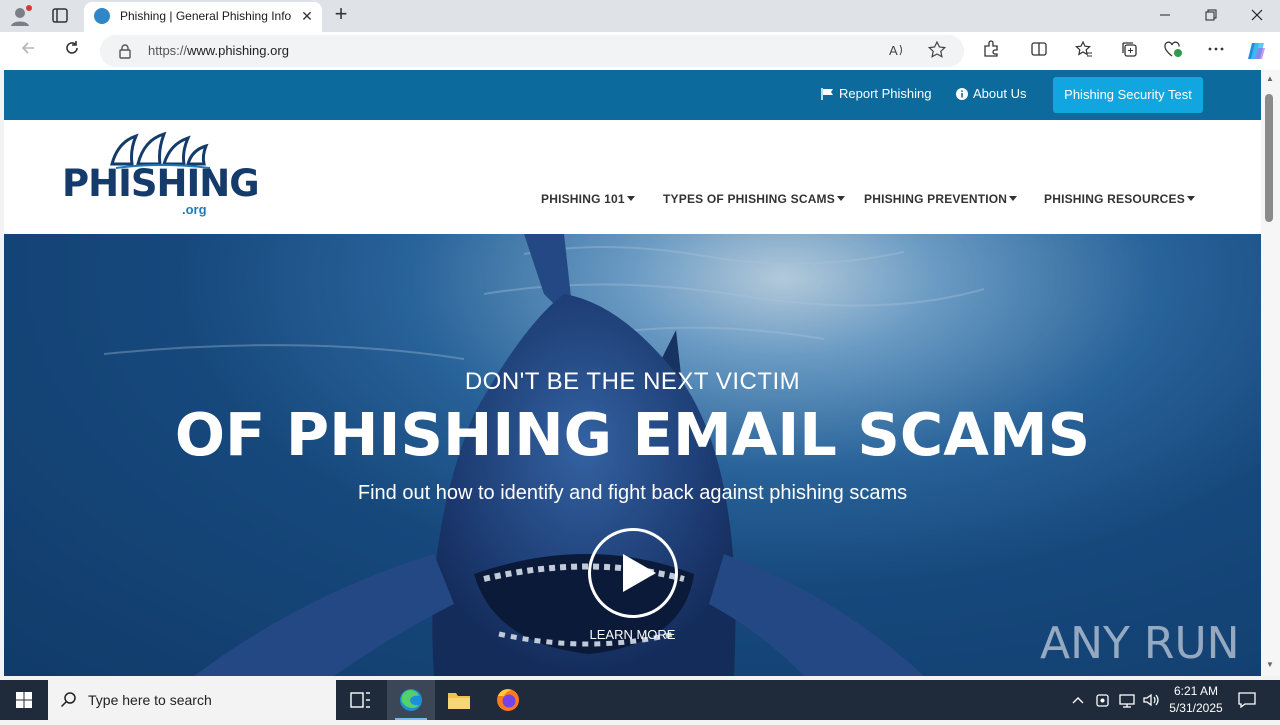 This screenshot has width=1280, height=725. I want to click on lock-icon, so click(125, 51).